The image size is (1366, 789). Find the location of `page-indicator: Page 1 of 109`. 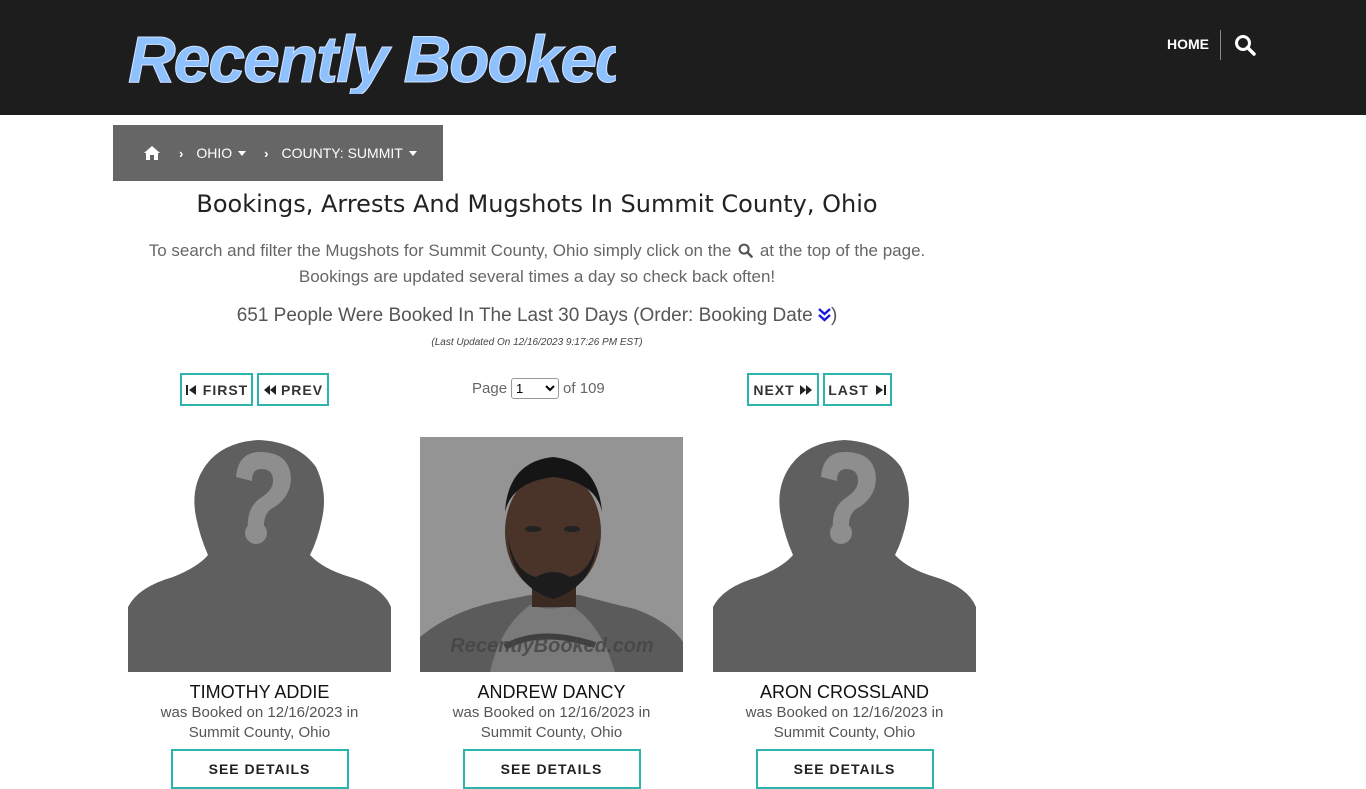

page-indicator: Page 1 of 109 is located at coordinates (538, 388).